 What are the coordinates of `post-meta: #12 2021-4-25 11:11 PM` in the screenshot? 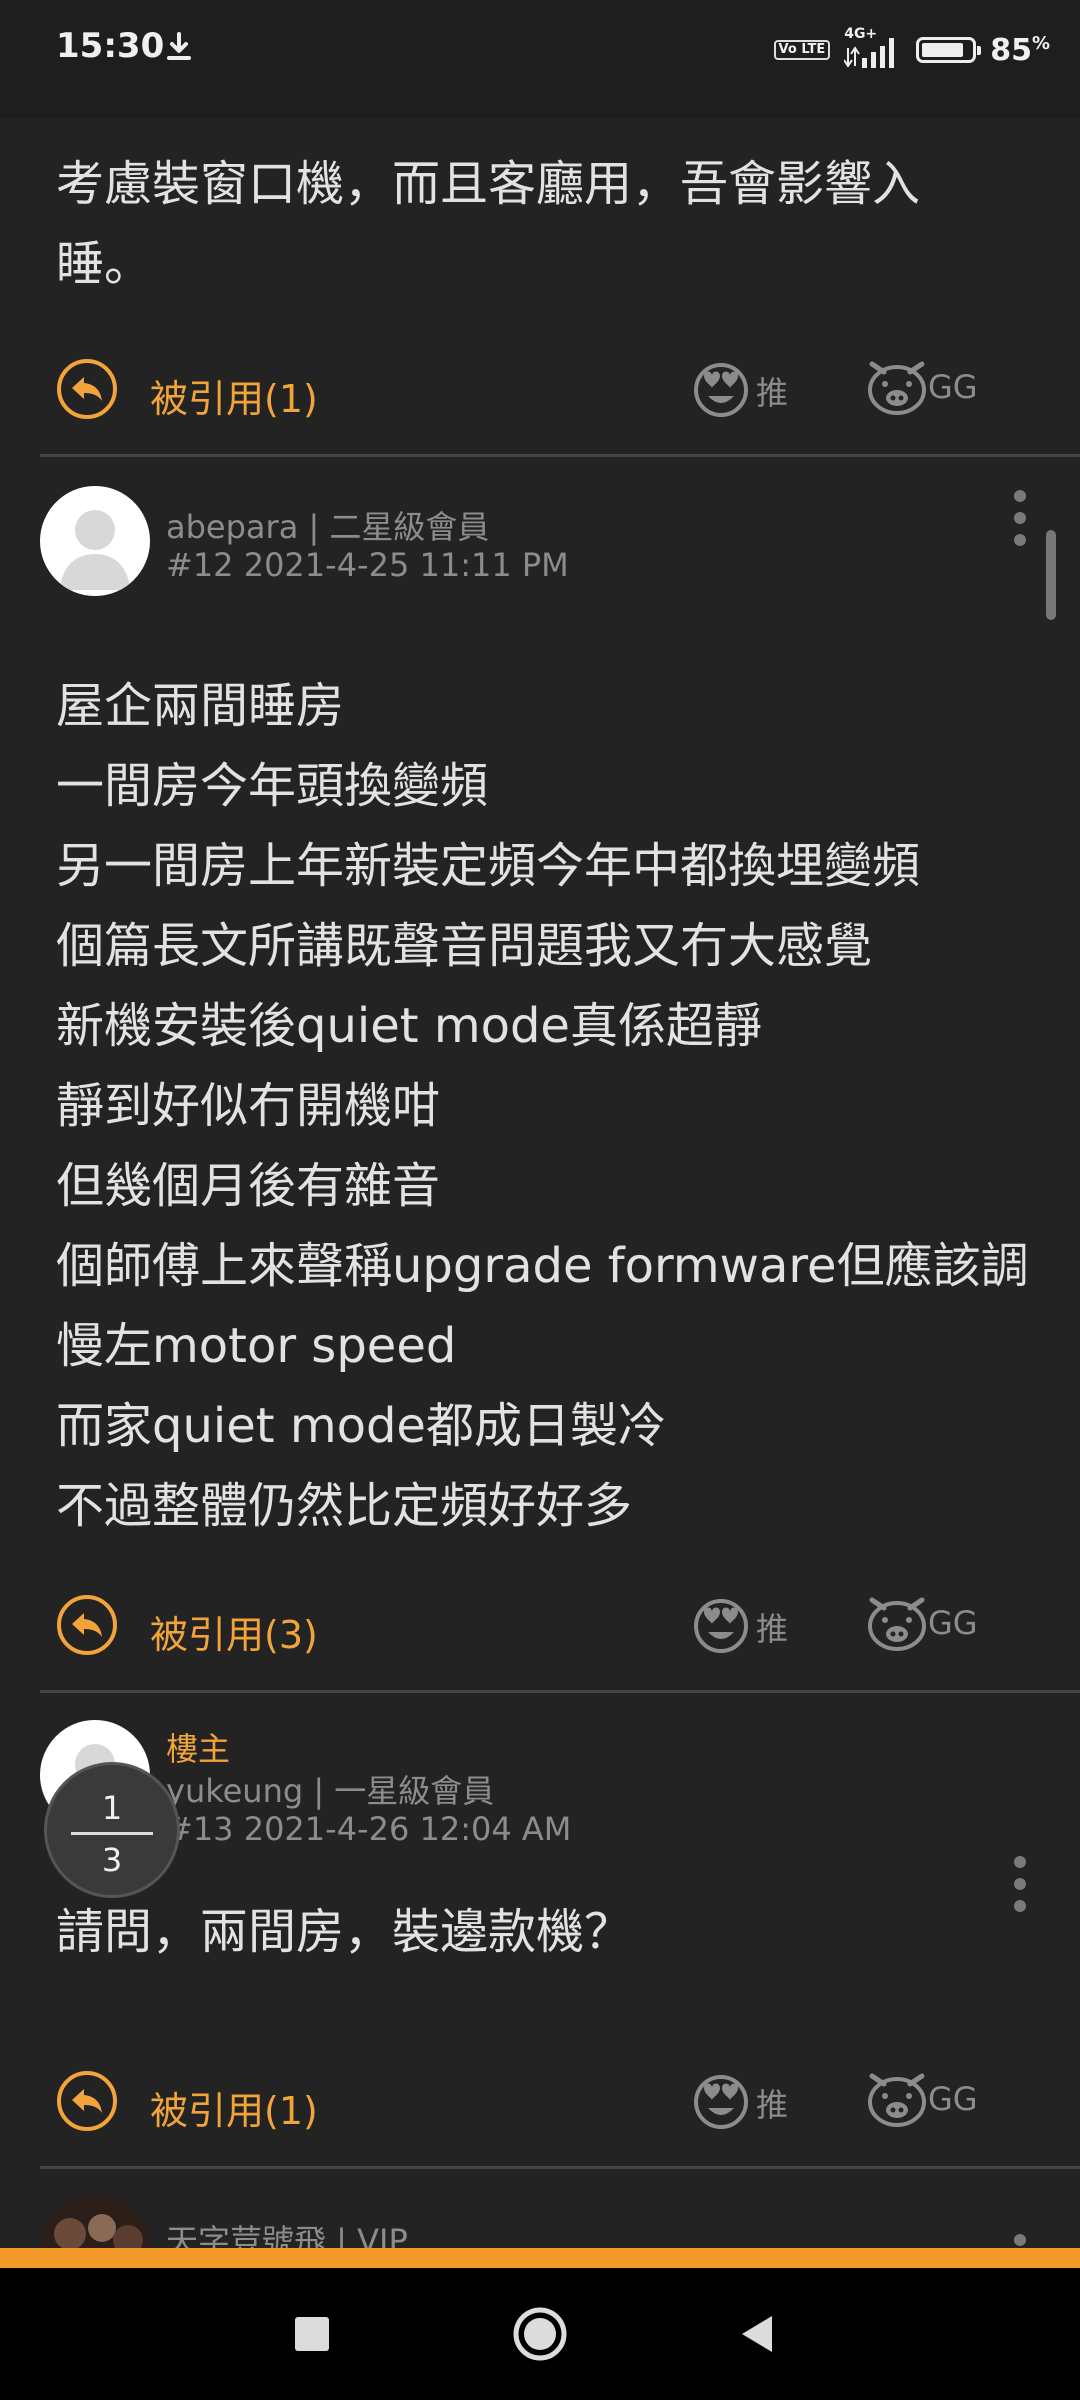 It's located at (367, 565).